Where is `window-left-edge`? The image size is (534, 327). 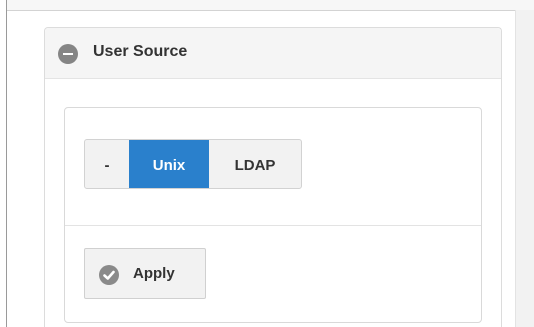 window-left-edge is located at coordinates (6, 163).